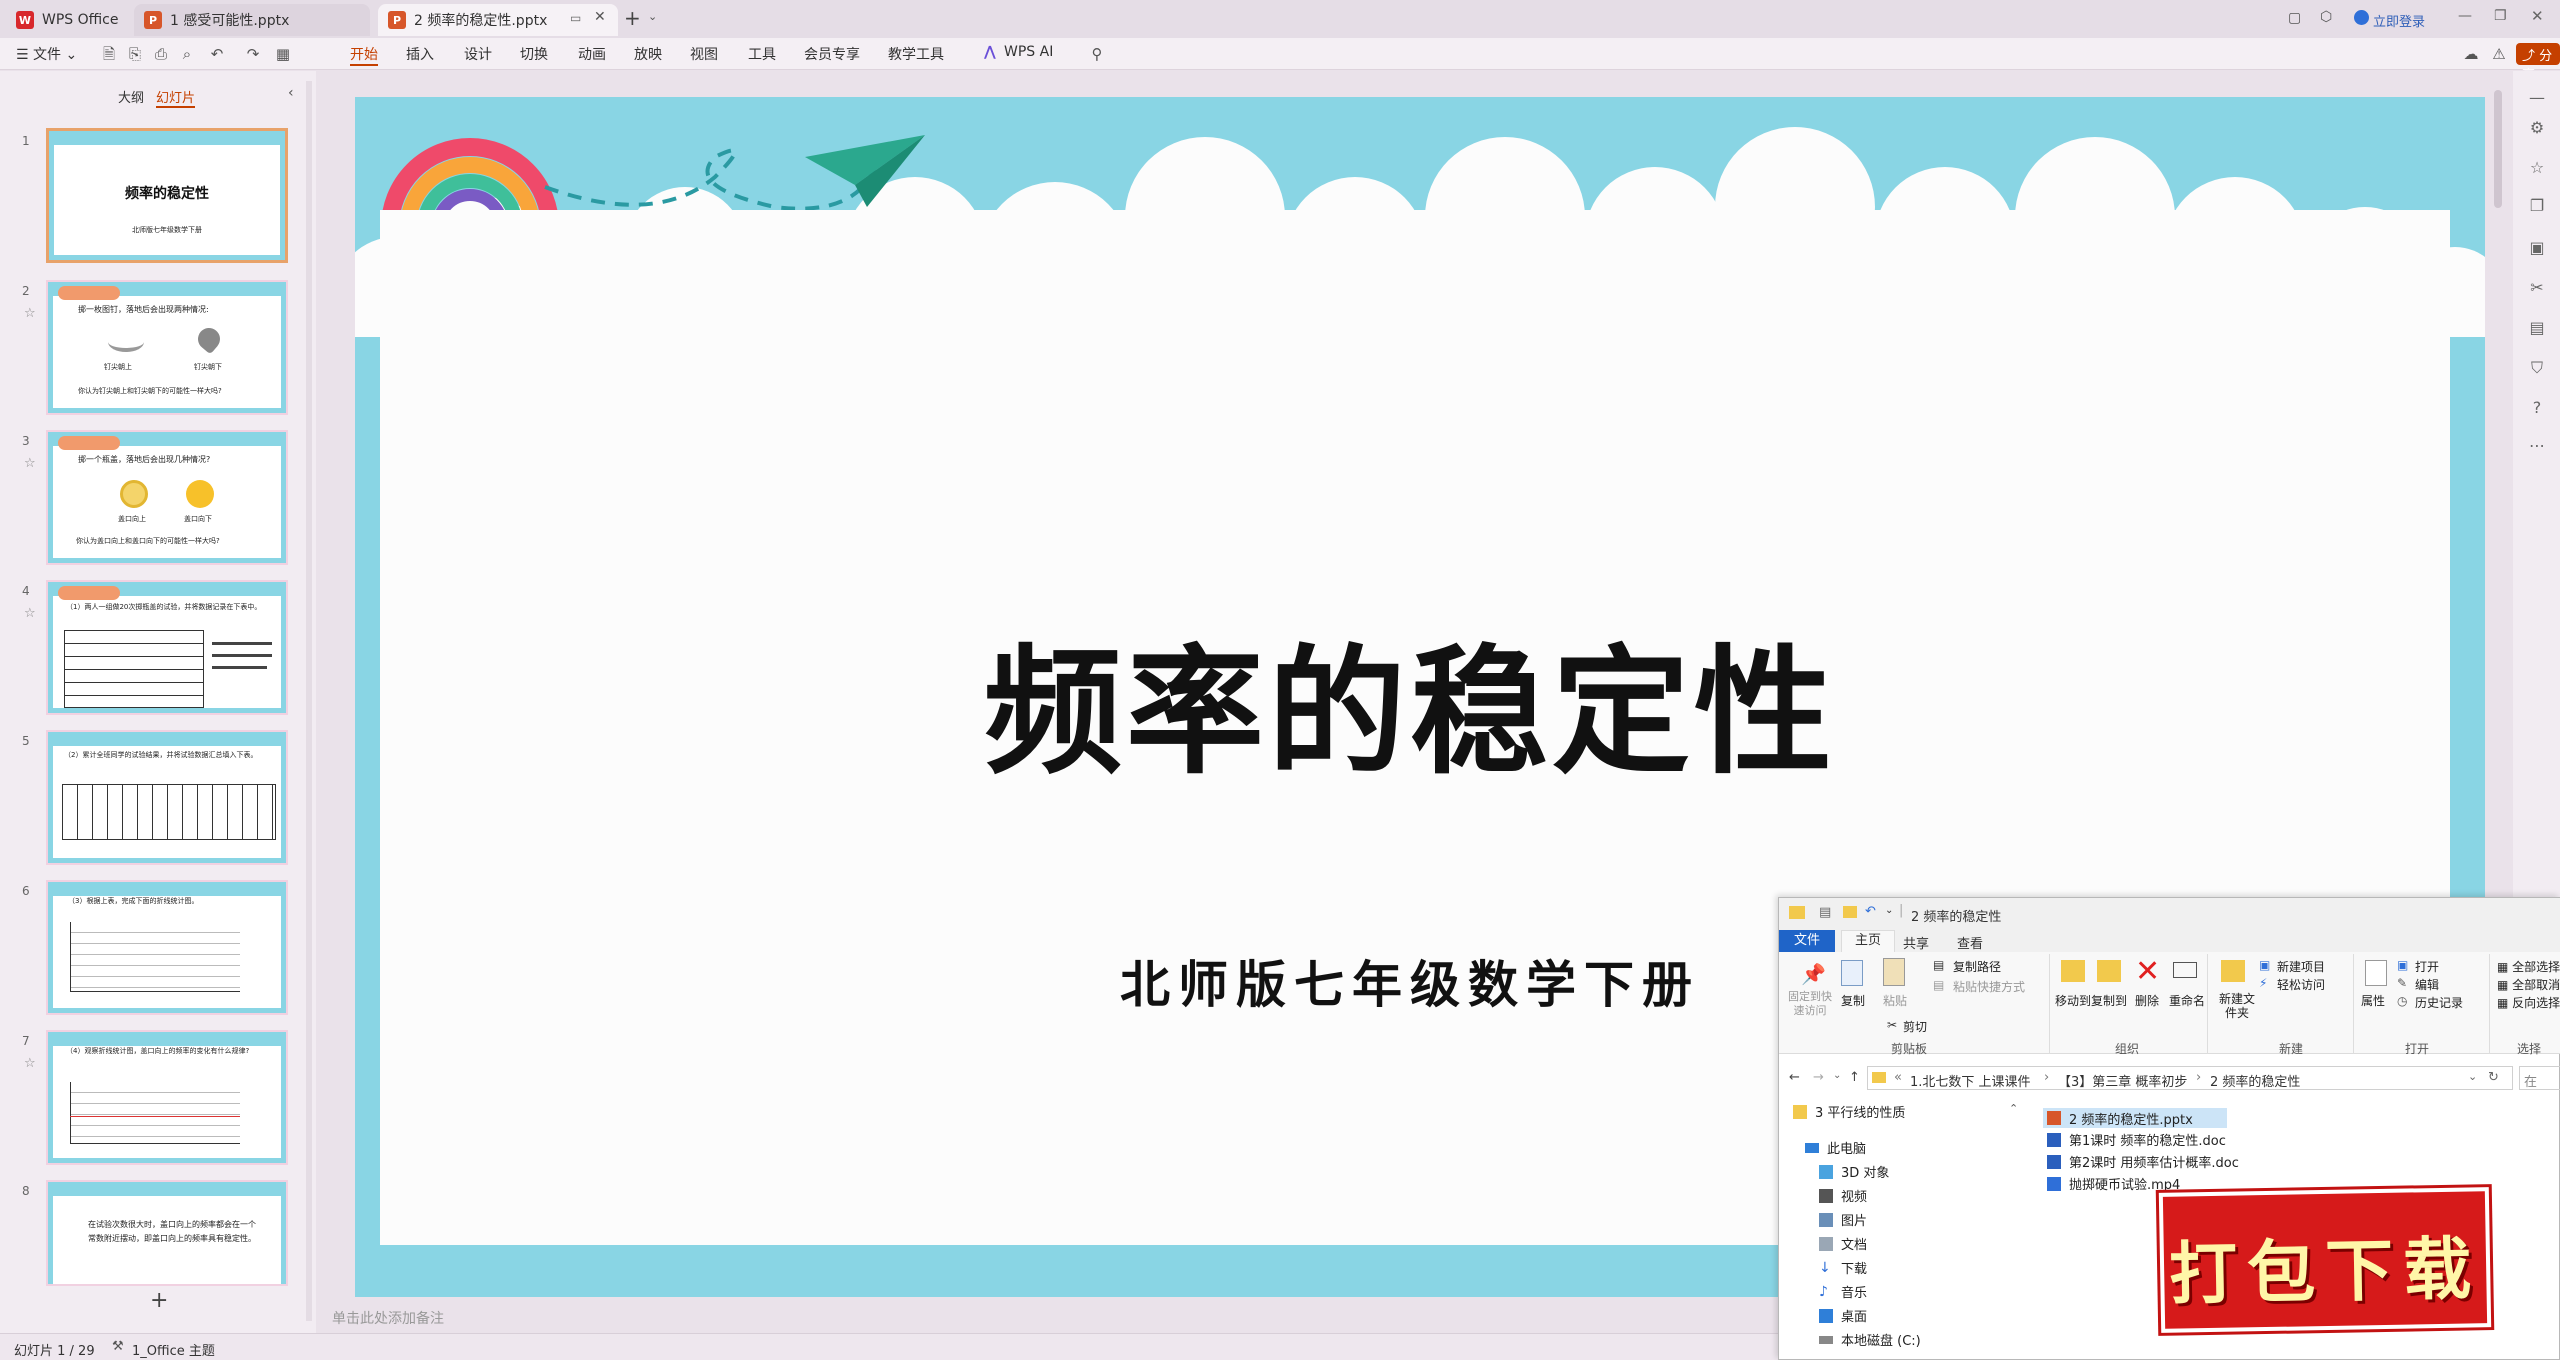 The image size is (2560, 1360). What do you see at coordinates (2187, 1000) in the screenshot?
I see `rename-button: 重命名` at bounding box center [2187, 1000].